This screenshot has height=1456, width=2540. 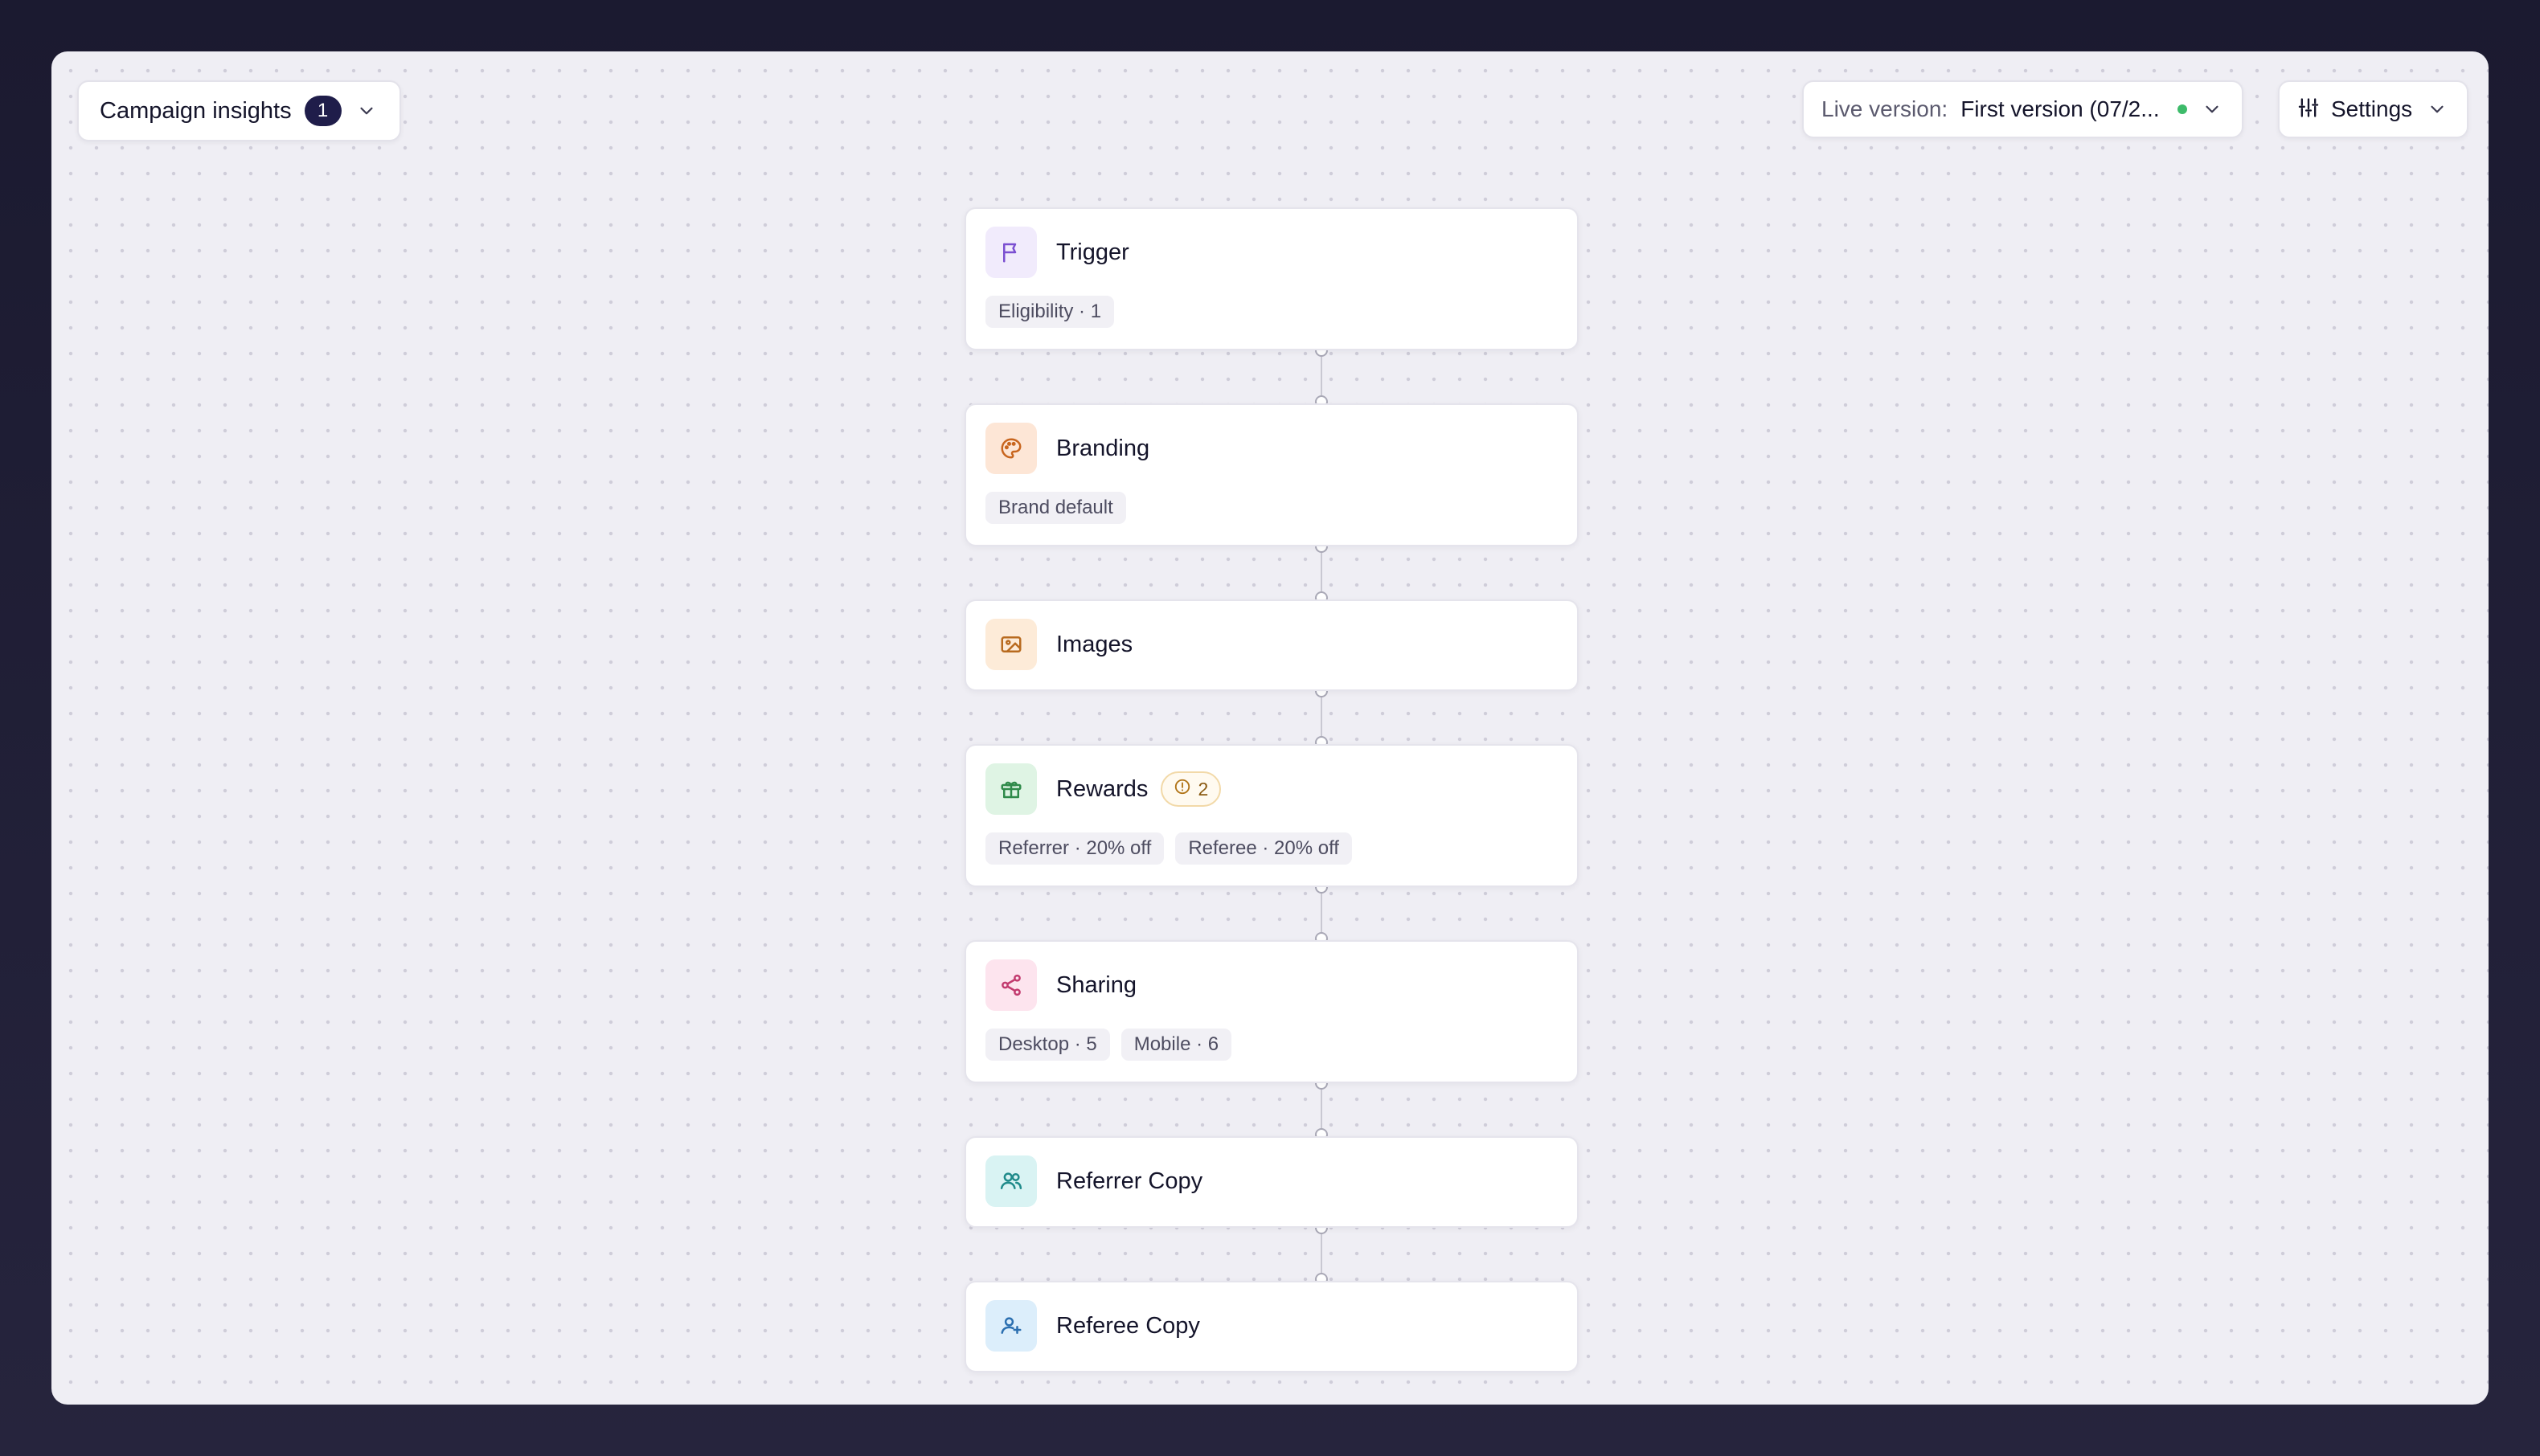 What do you see at coordinates (1102, 788) in the screenshot?
I see `node-title: Rewards` at bounding box center [1102, 788].